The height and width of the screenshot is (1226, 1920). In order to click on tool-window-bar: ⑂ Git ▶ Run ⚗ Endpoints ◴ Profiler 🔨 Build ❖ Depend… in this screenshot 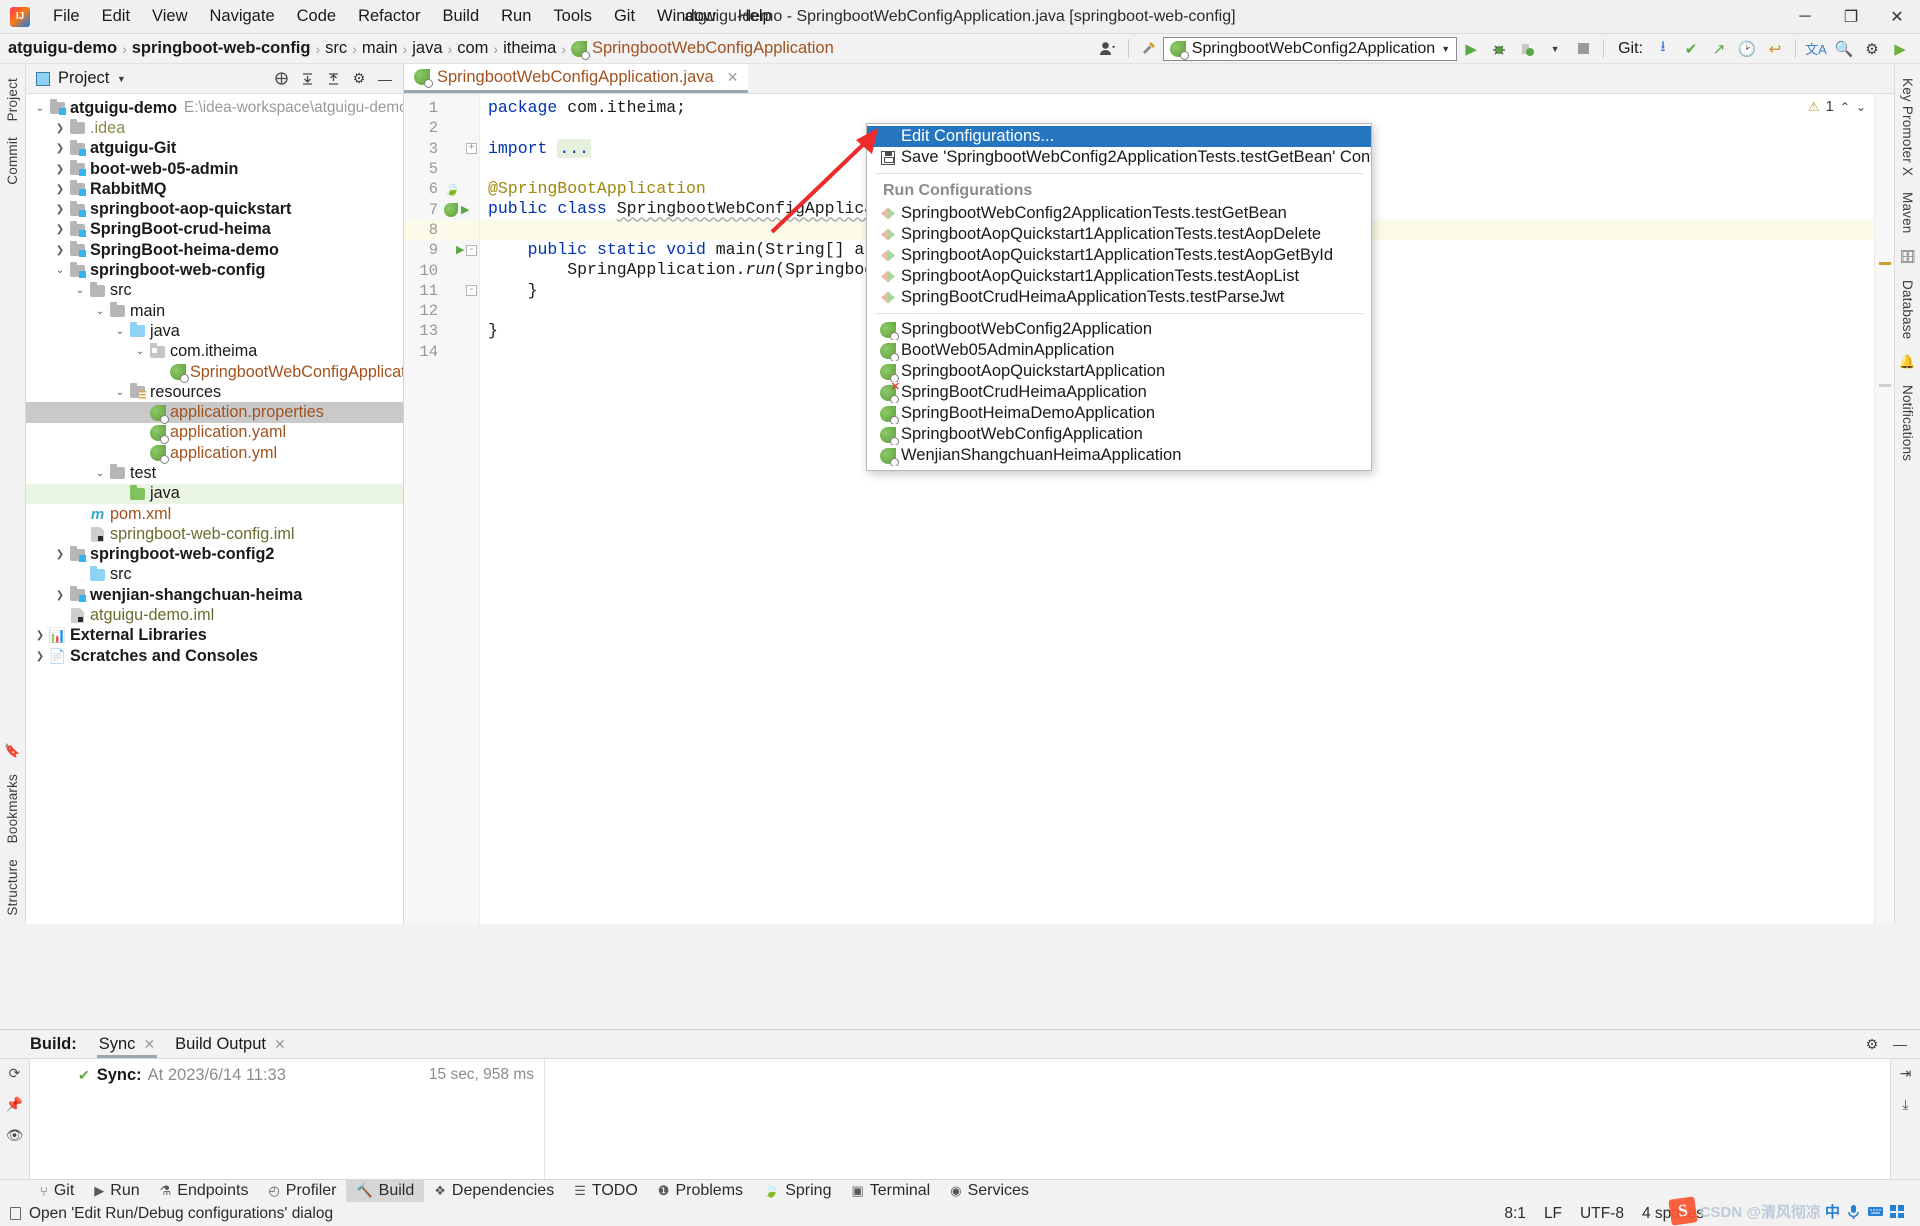, I will do `click(960, 1191)`.